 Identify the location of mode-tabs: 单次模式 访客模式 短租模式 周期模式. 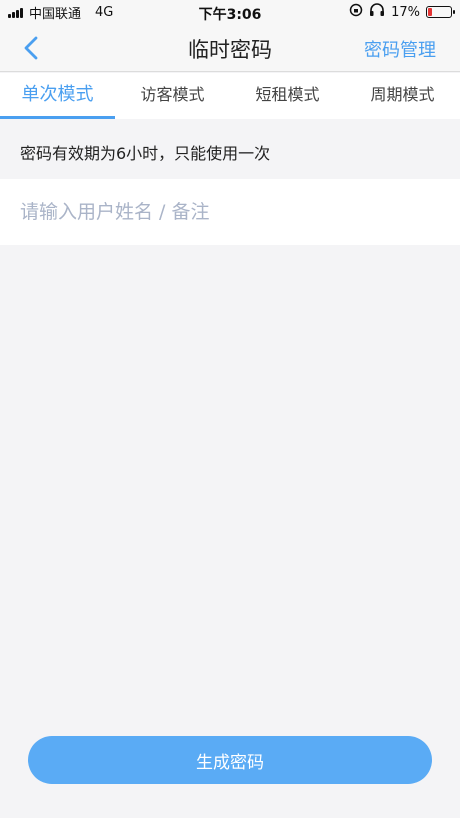
(230, 96).